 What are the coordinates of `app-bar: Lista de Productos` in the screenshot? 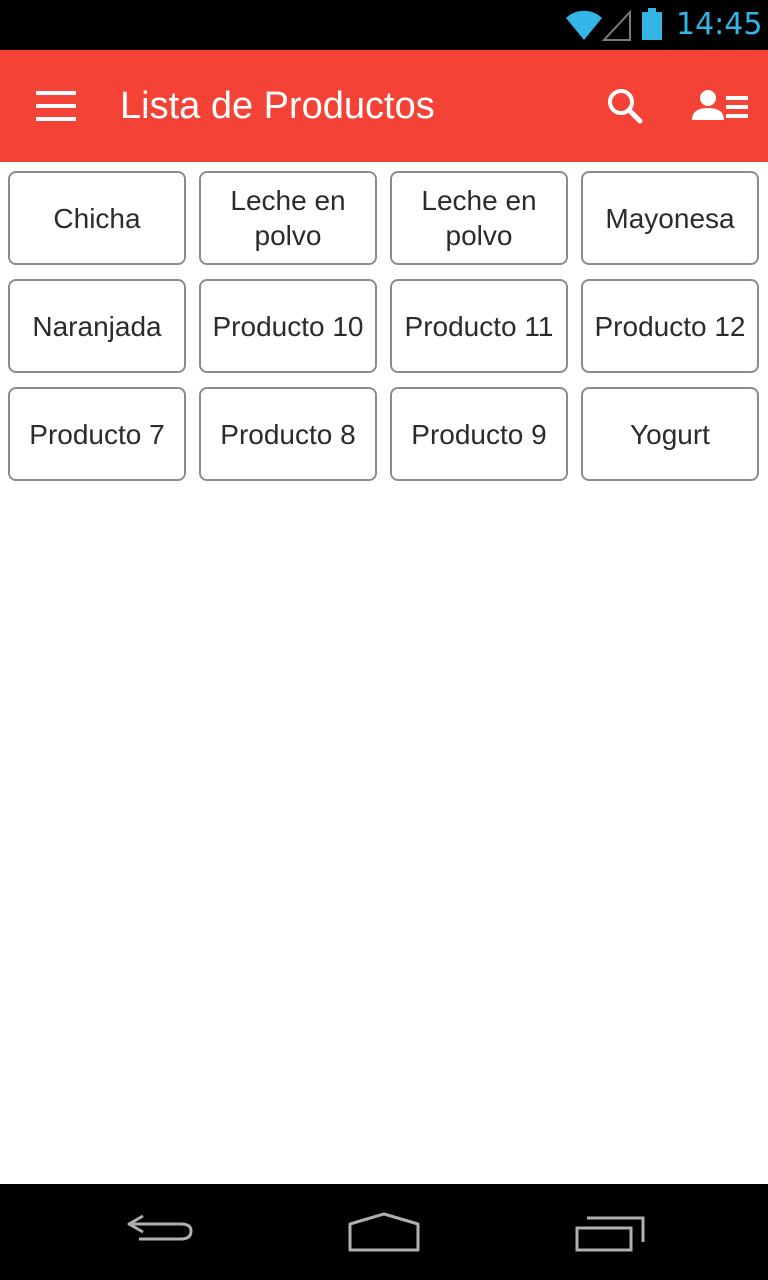 It's located at (384, 106).